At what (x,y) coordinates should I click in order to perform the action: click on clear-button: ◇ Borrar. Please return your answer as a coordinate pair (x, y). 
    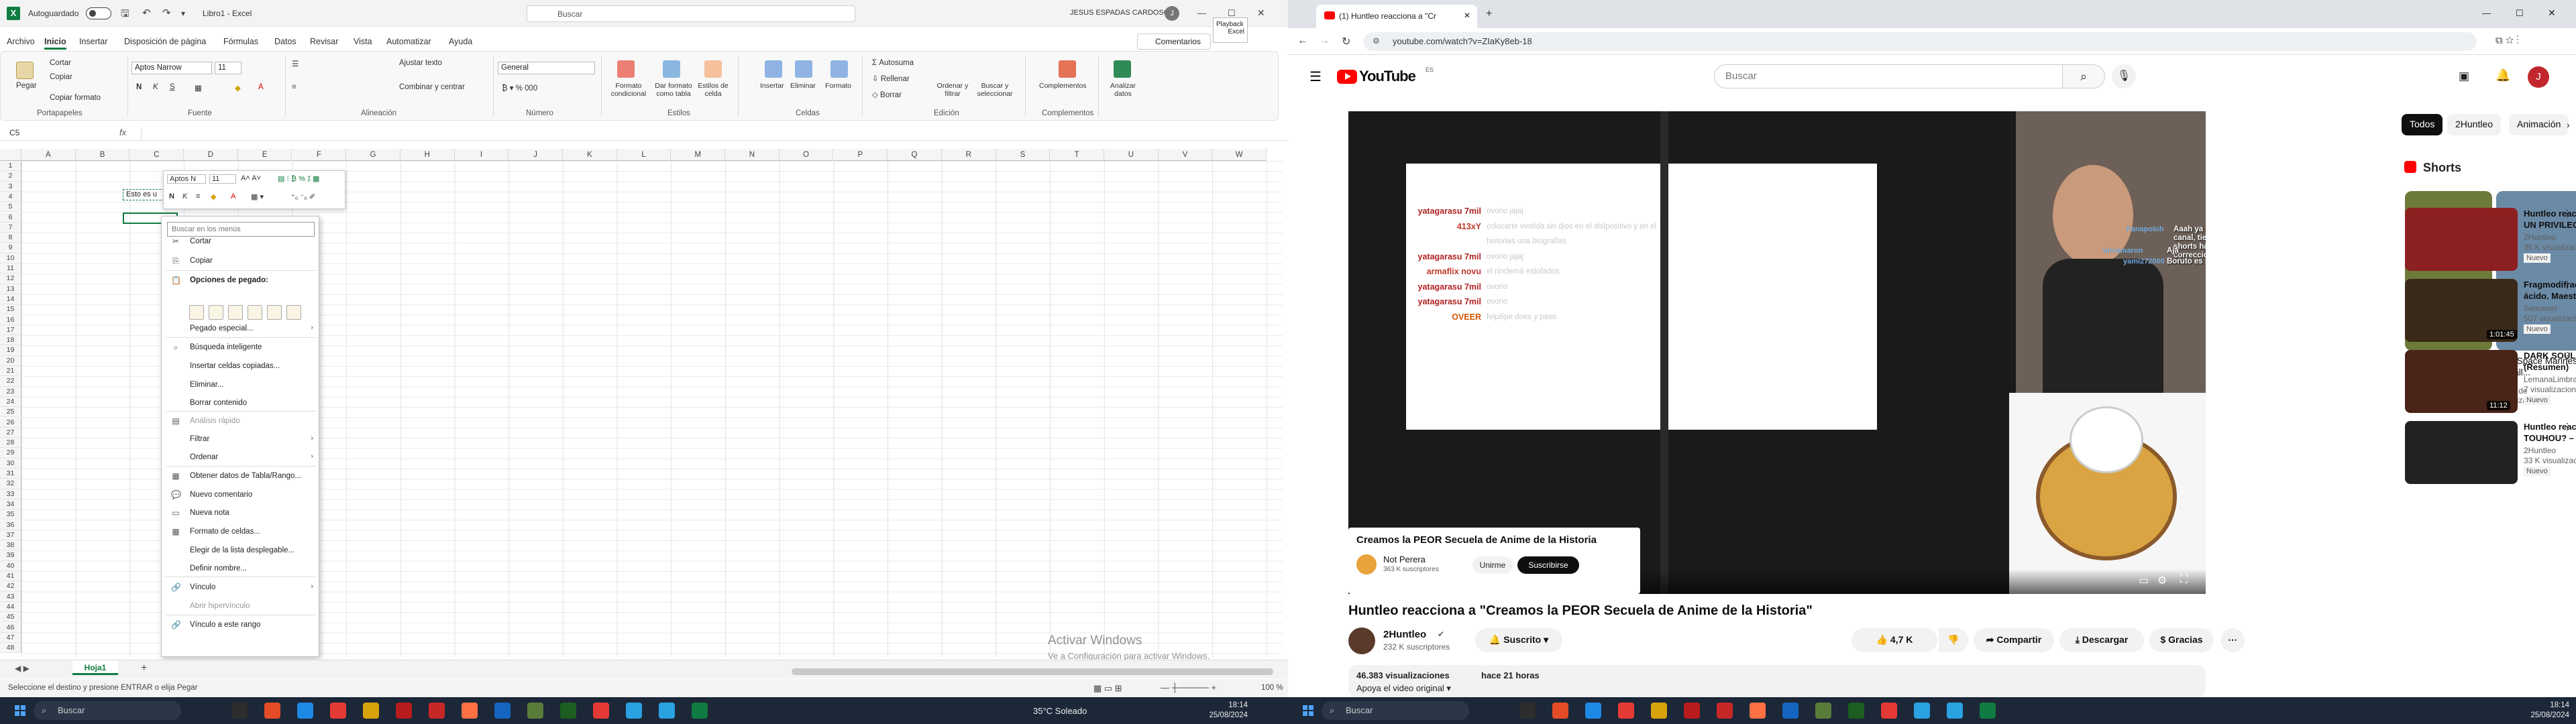
    Looking at the image, I should click on (887, 95).